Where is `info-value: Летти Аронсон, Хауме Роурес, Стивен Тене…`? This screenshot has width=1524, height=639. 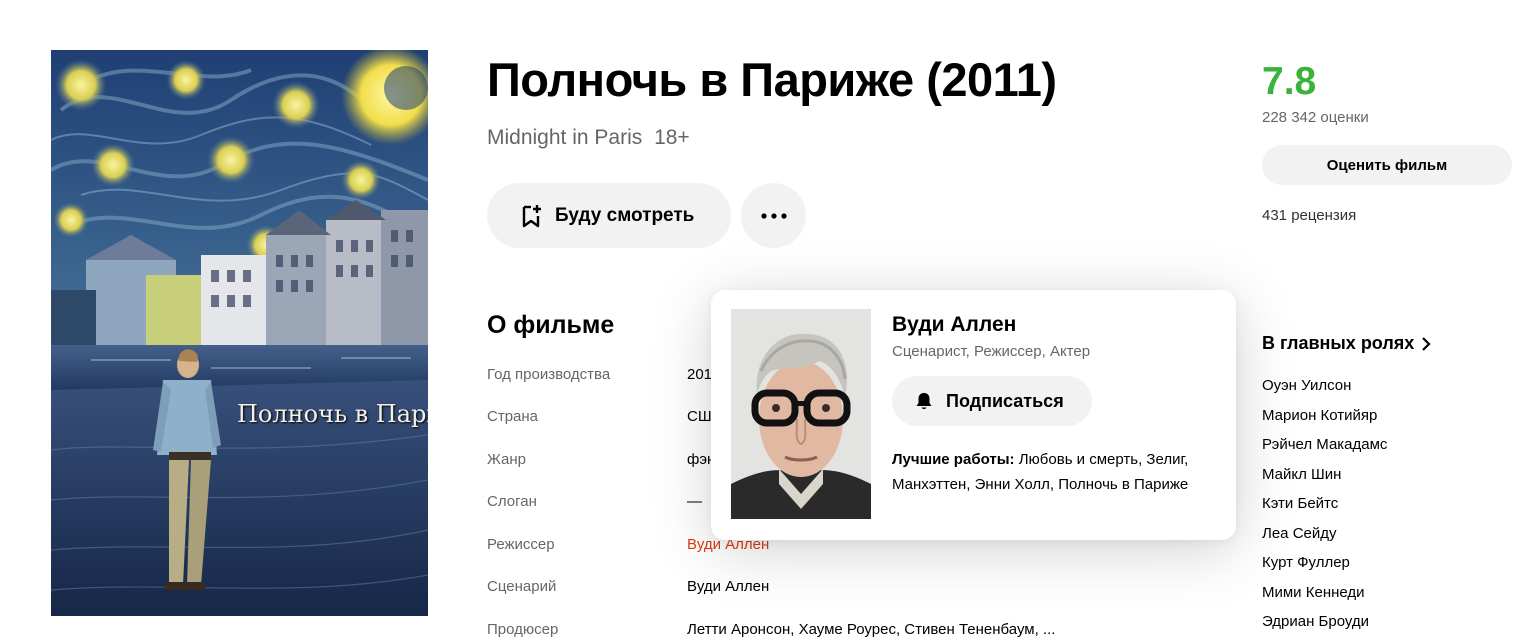
info-value: Летти Аронсон, Хауме Роурес, Стивен Тене… is located at coordinates (871, 629).